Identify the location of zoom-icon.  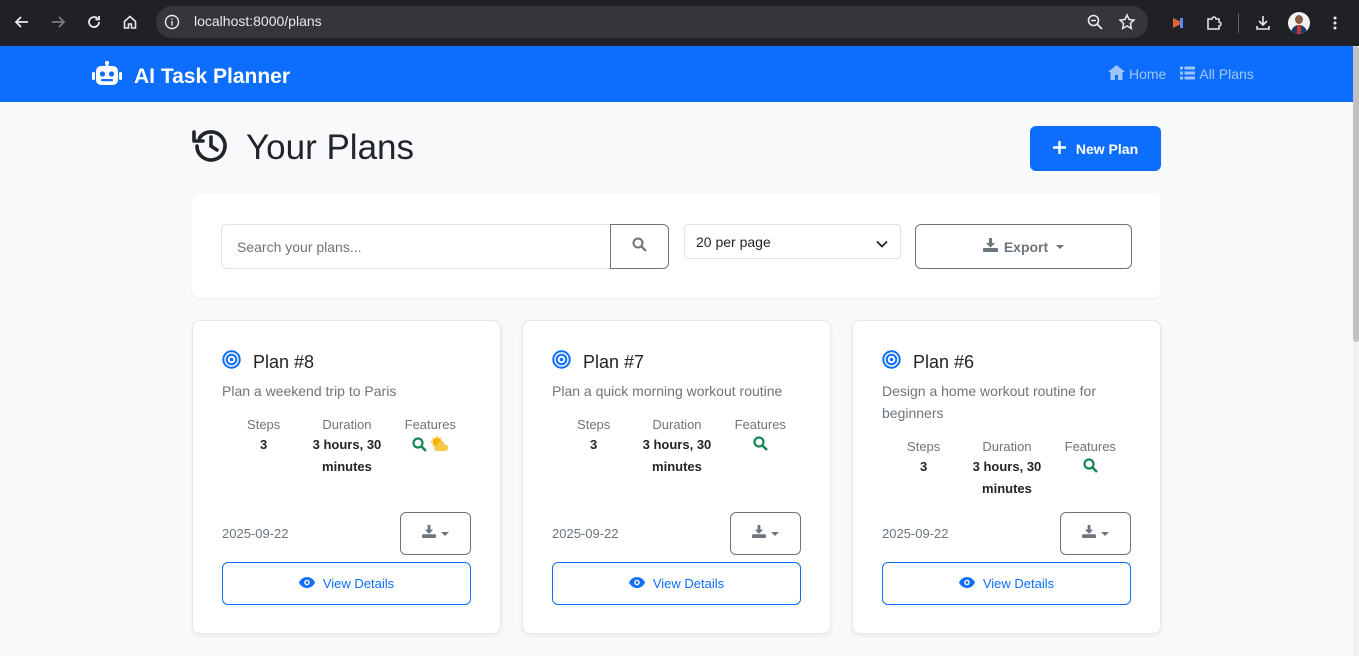
(1095, 24).